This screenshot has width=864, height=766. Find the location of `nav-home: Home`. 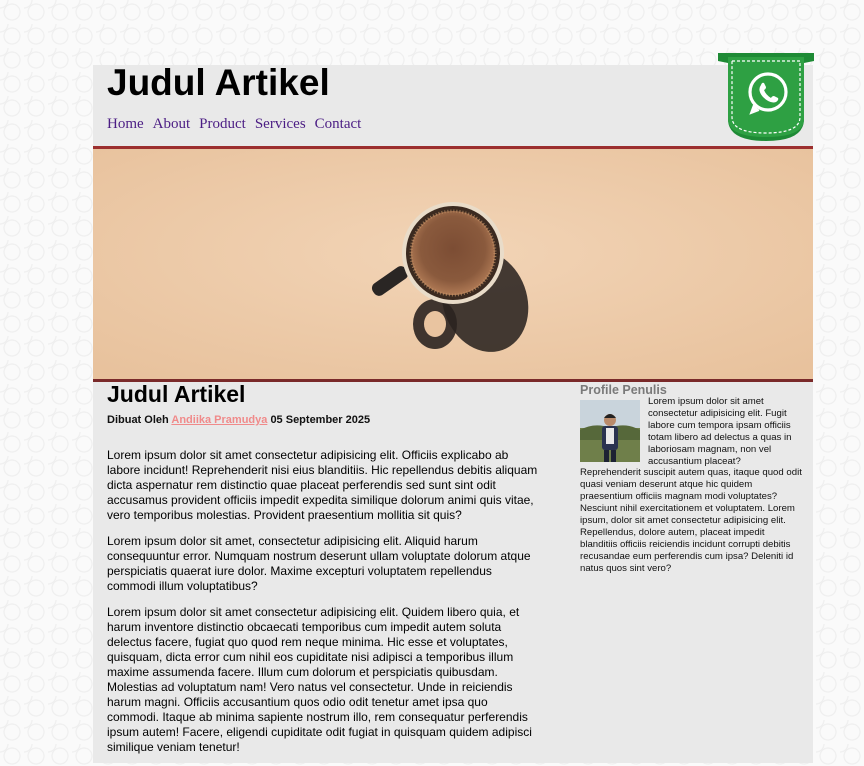

nav-home: Home is located at coordinates (125, 124).